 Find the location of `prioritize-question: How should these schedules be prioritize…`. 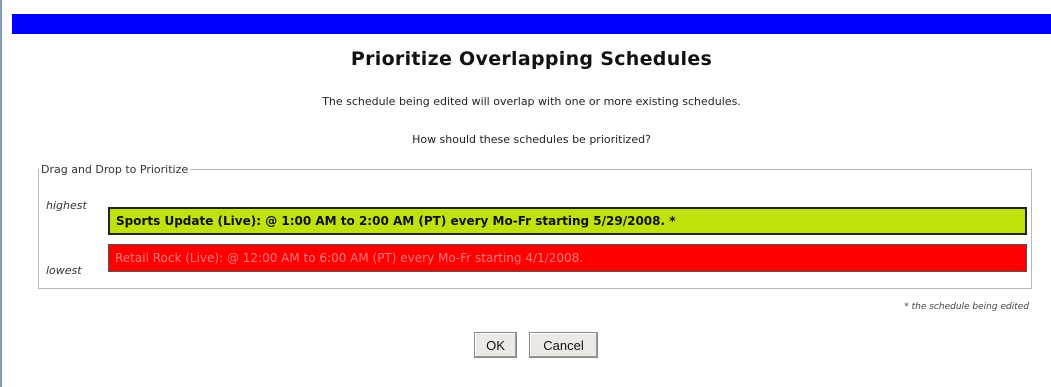

prioritize-question: How should these schedules be prioritize… is located at coordinates (531, 139).